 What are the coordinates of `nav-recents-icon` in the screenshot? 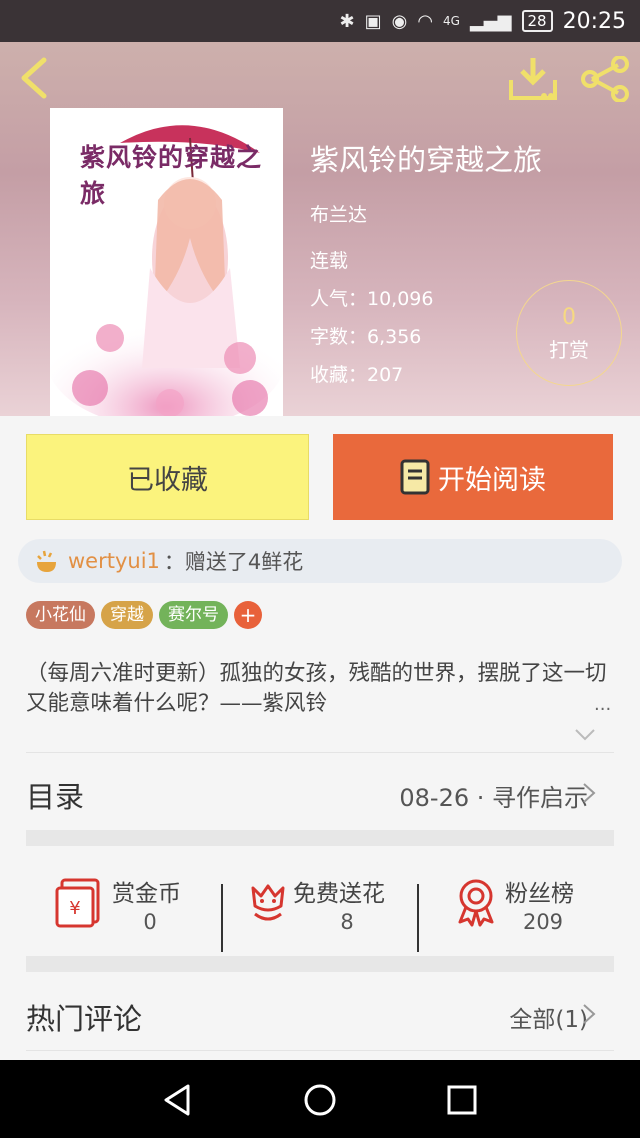 It's located at (462, 1100).